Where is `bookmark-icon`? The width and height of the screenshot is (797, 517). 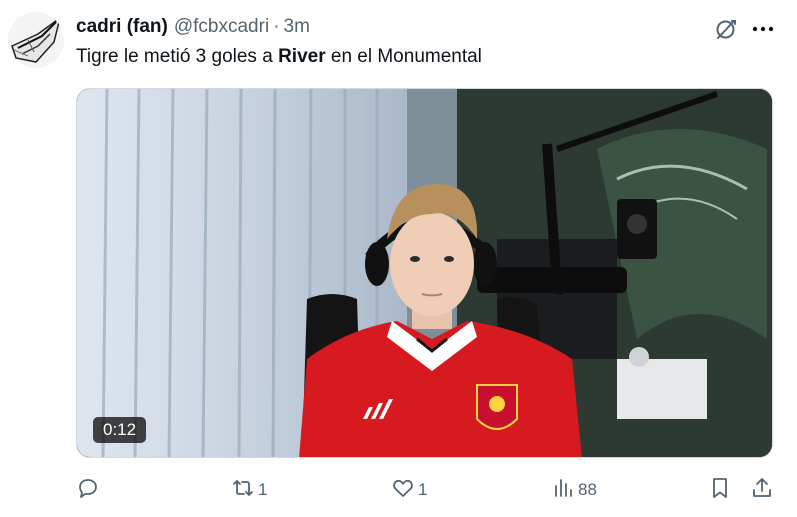
bookmark-icon is located at coordinates (720, 490).